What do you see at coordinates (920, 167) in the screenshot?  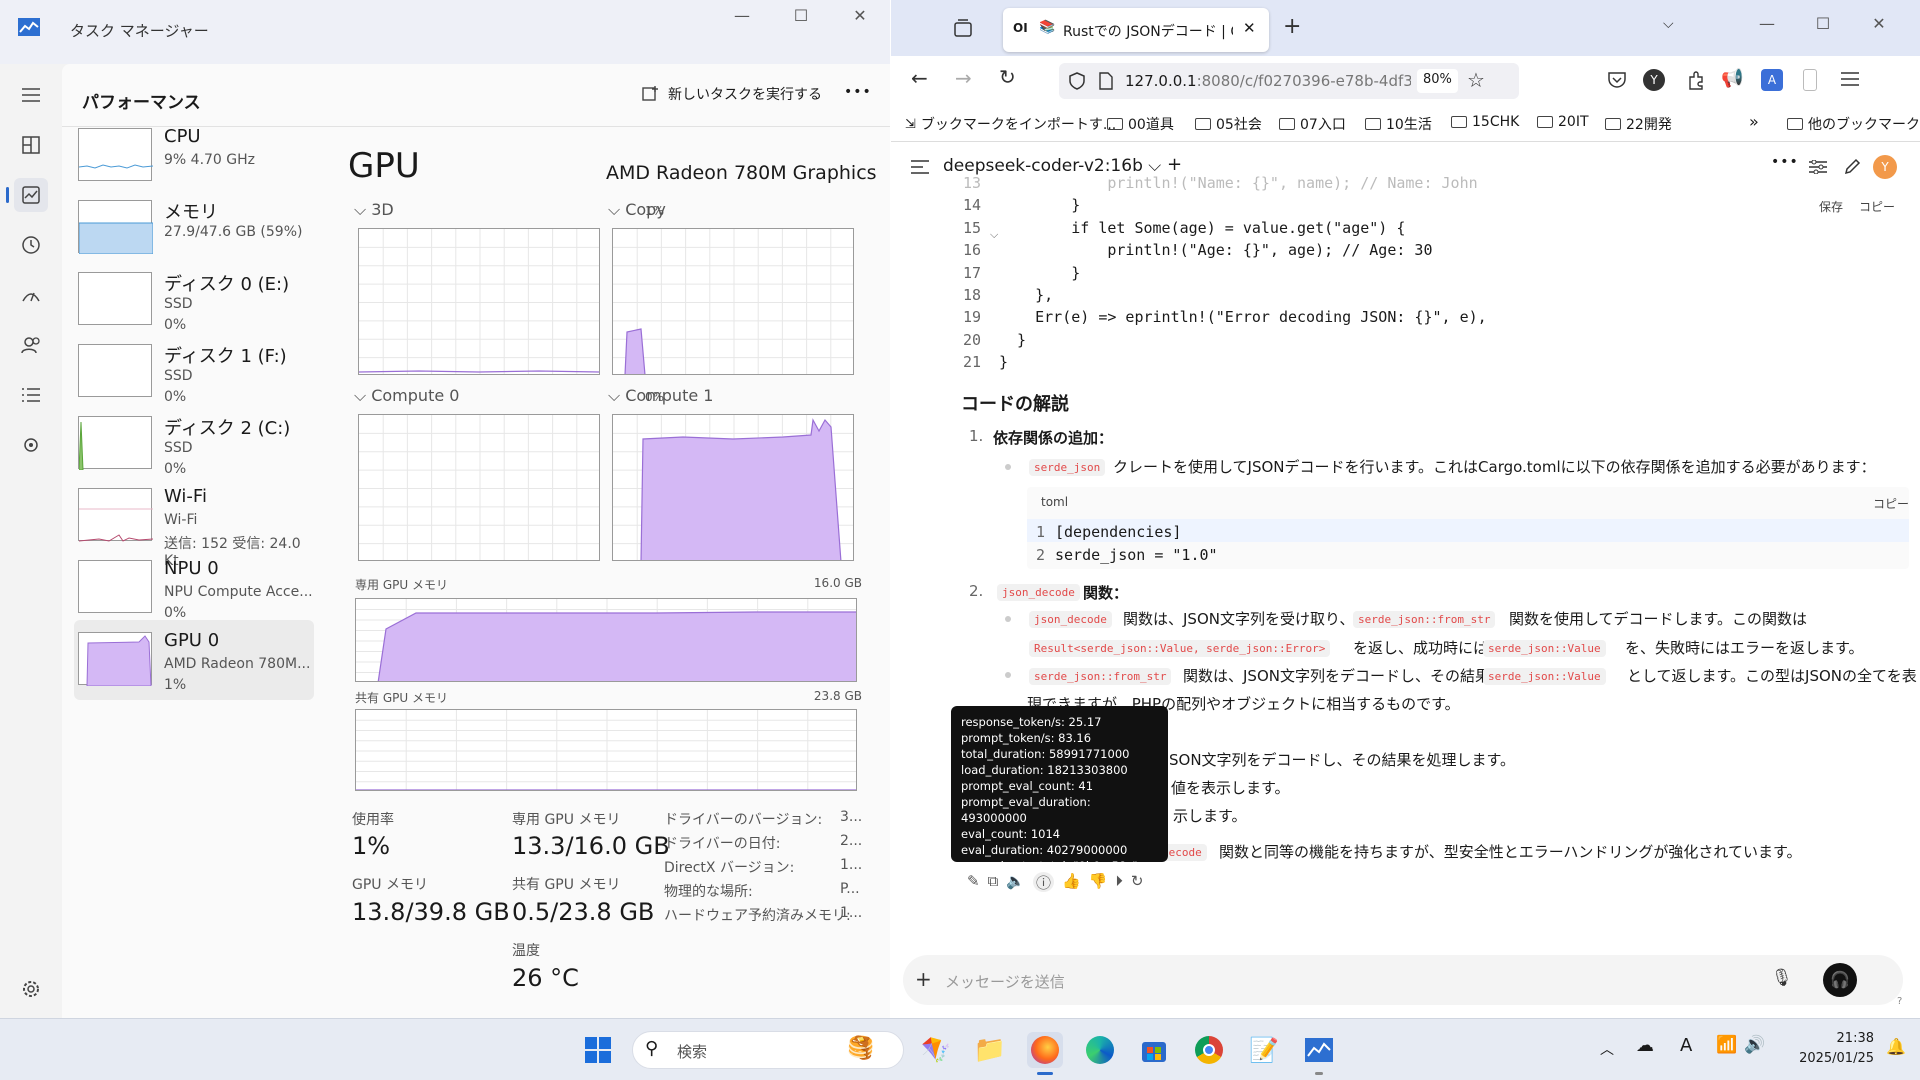 I see `sidebar-menu-icon` at bounding box center [920, 167].